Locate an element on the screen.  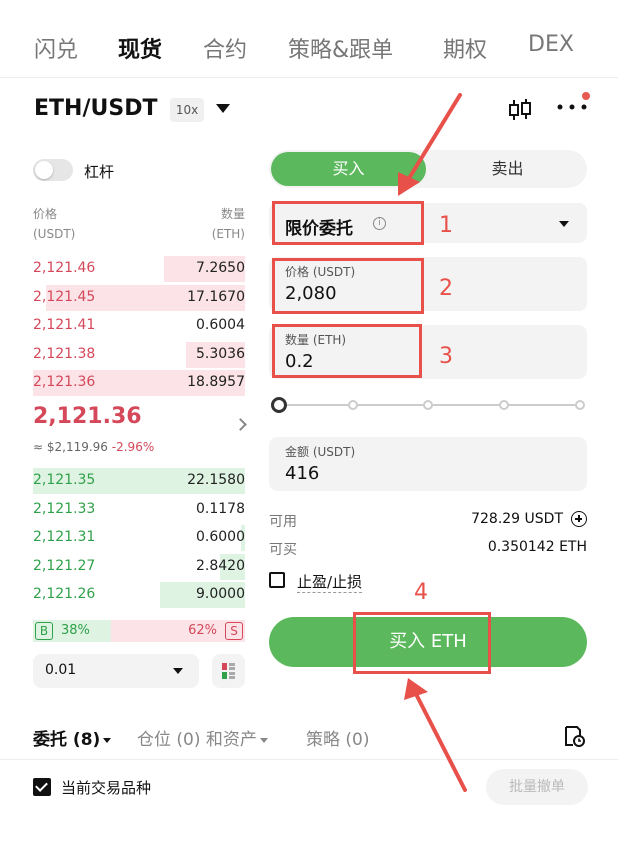
buy-sell-toggle: 买入 卖出 is located at coordinates (428, 169).